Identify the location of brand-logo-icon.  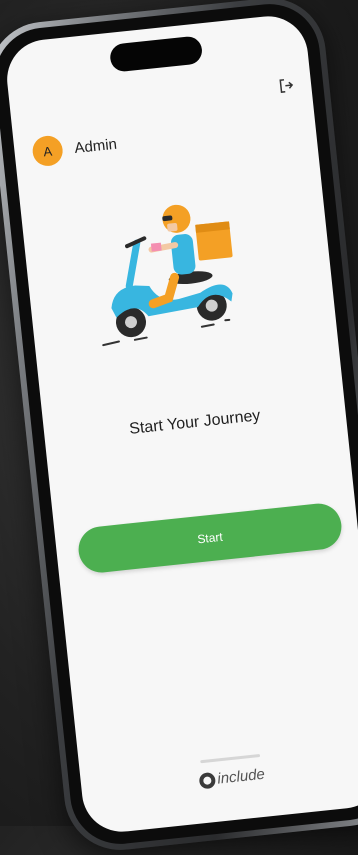
(208, 780).